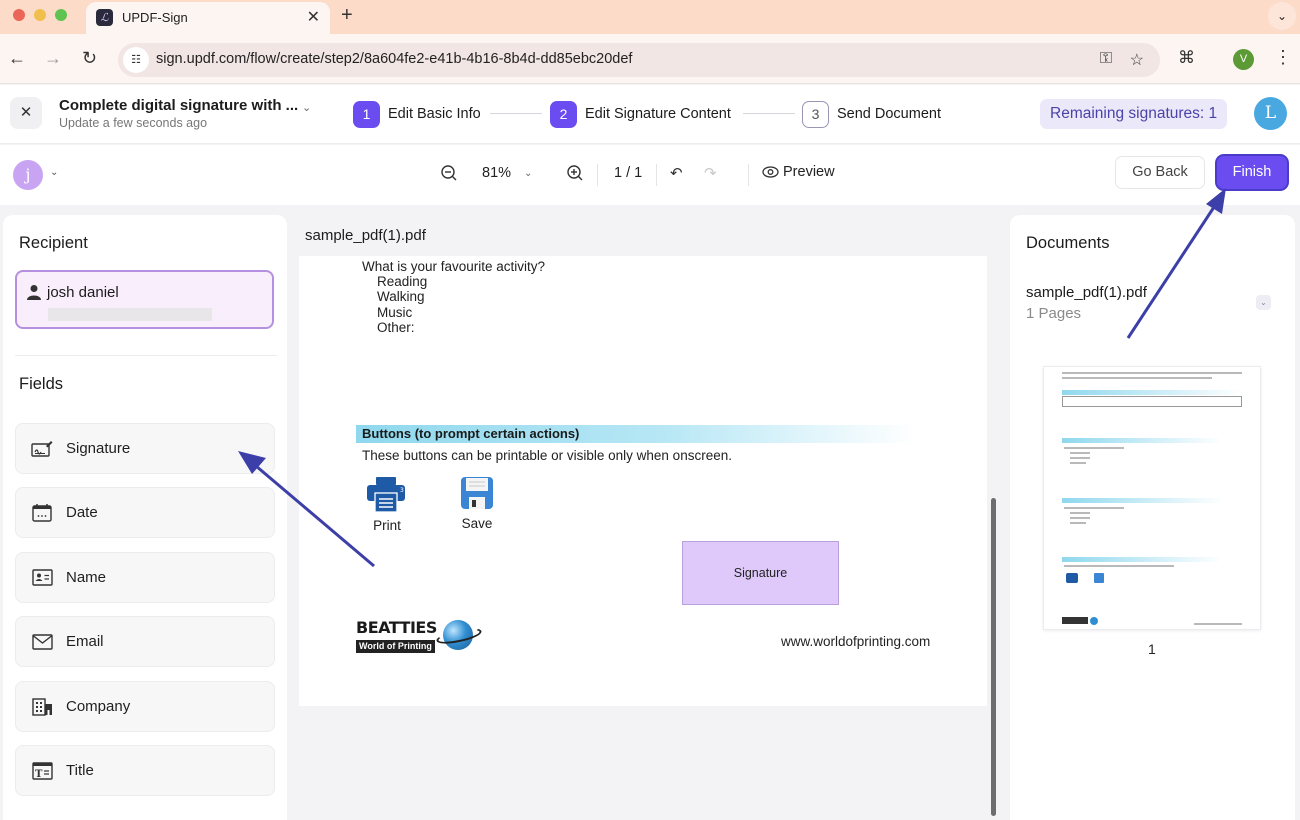 This screenshot has height=820, width=1300. What do you see at coordinates (85, 641) in the screenshot?
I see `field-label: Email` at bounding box center [85, 641].